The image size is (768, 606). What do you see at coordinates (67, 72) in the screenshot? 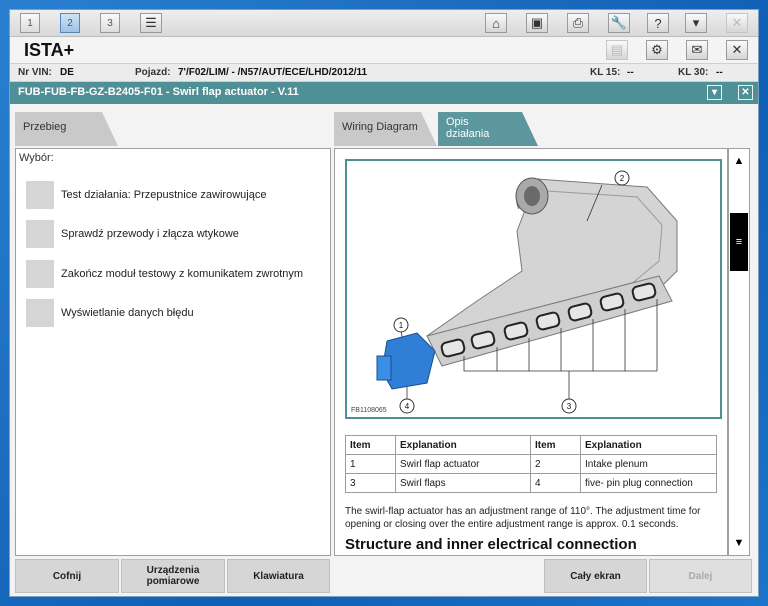
I see `vin-value: DE` at bounding box center [67, 72].